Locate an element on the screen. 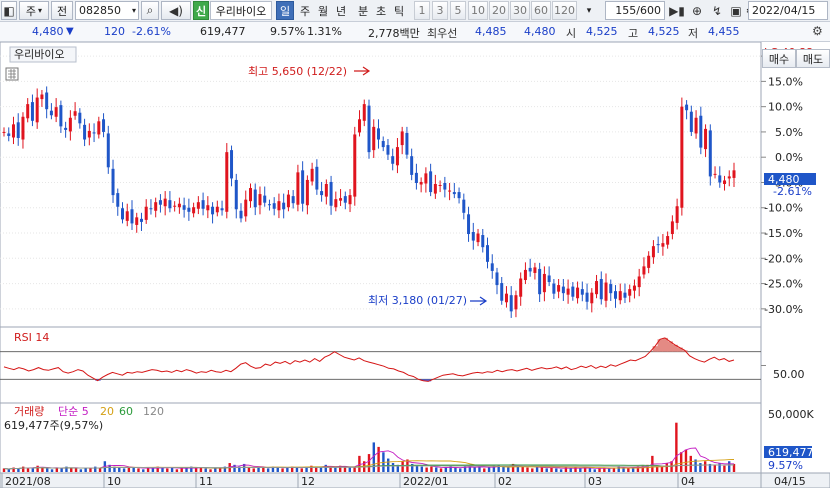 This screenshot has height=488, width=830. market-select: 주 ▾ is located at coordinates (34, 10).